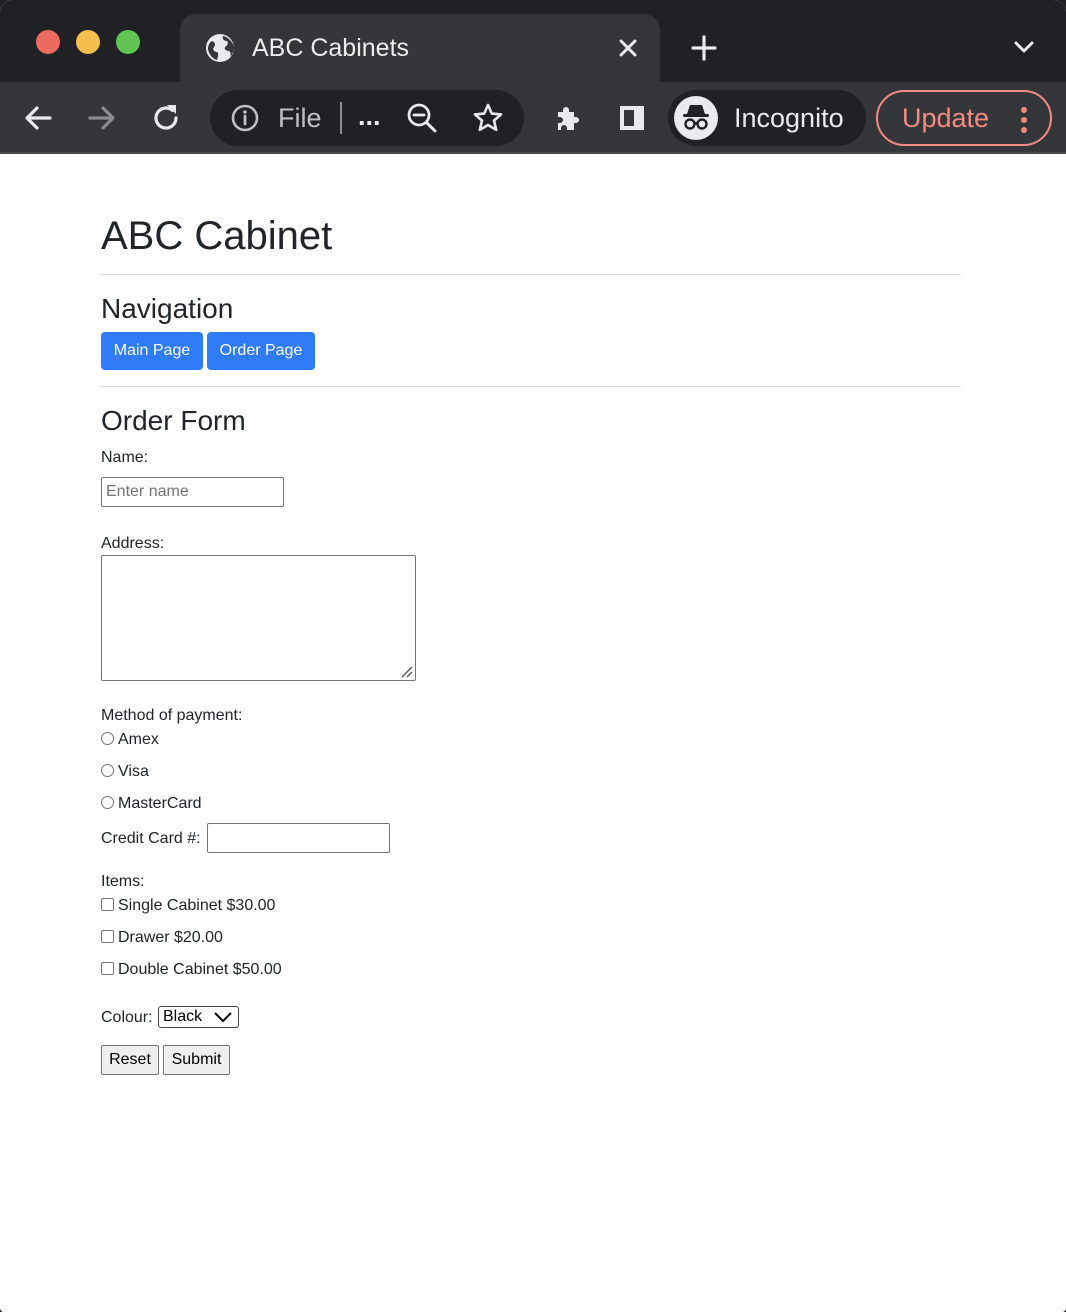  What do you see at coordinates (152, 351) in the screenshot?
I see `main-page-button: Main Page` at bounding box center [152, 351].